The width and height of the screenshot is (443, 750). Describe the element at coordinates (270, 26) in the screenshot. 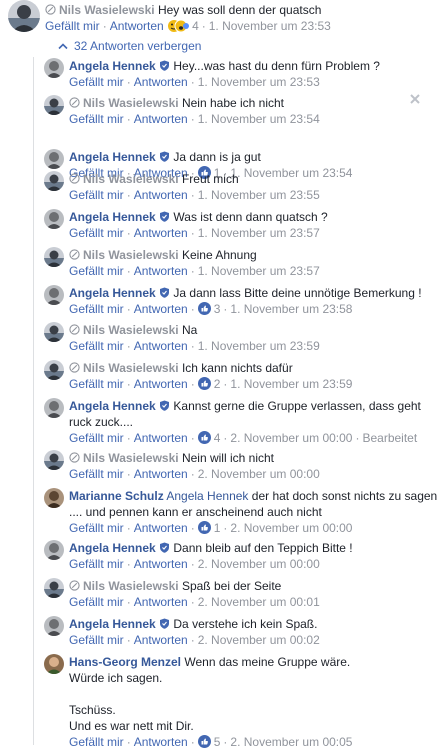

I see `comment-time: 1. November um 23:53` at that location.